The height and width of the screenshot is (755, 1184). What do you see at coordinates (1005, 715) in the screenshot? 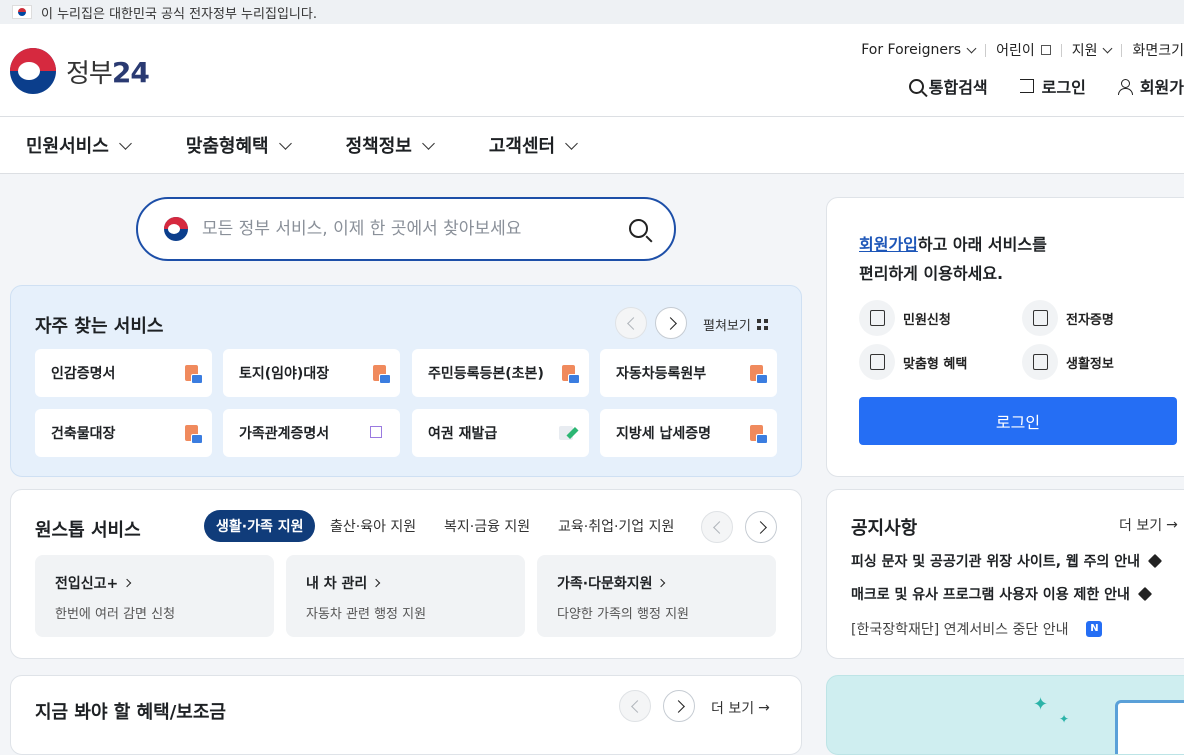
I see `promo-banner: ✦ ✦` at bounding box center [1005, 715].